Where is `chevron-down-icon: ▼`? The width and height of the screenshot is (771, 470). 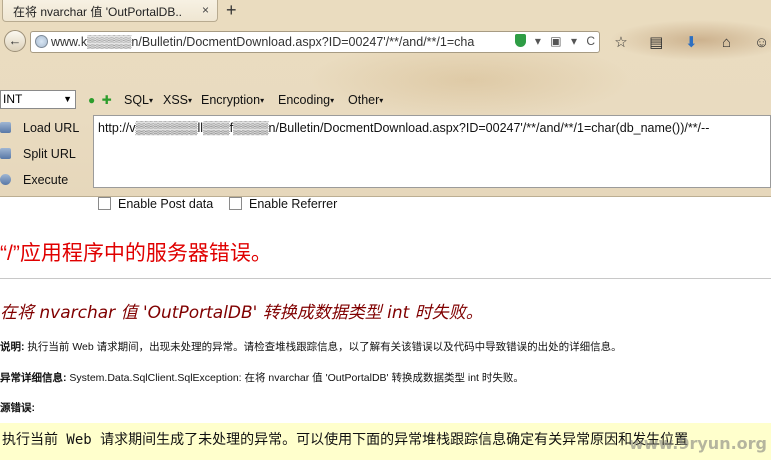
chevron-down-icon: ▼ is located at coordinates (67, 99).